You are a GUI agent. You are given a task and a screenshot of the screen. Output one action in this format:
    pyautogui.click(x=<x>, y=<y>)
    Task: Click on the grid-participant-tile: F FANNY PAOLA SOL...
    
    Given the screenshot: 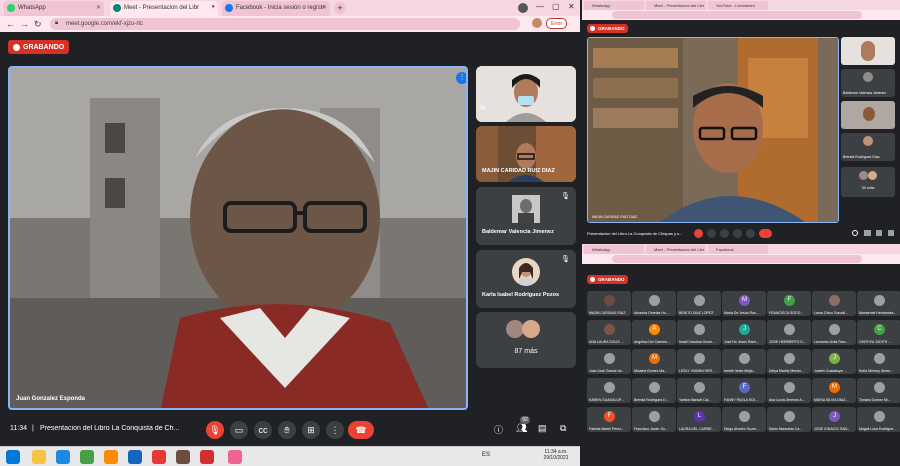 What is the action you would take?
    pyautogui.click(x=744, y=390)
    